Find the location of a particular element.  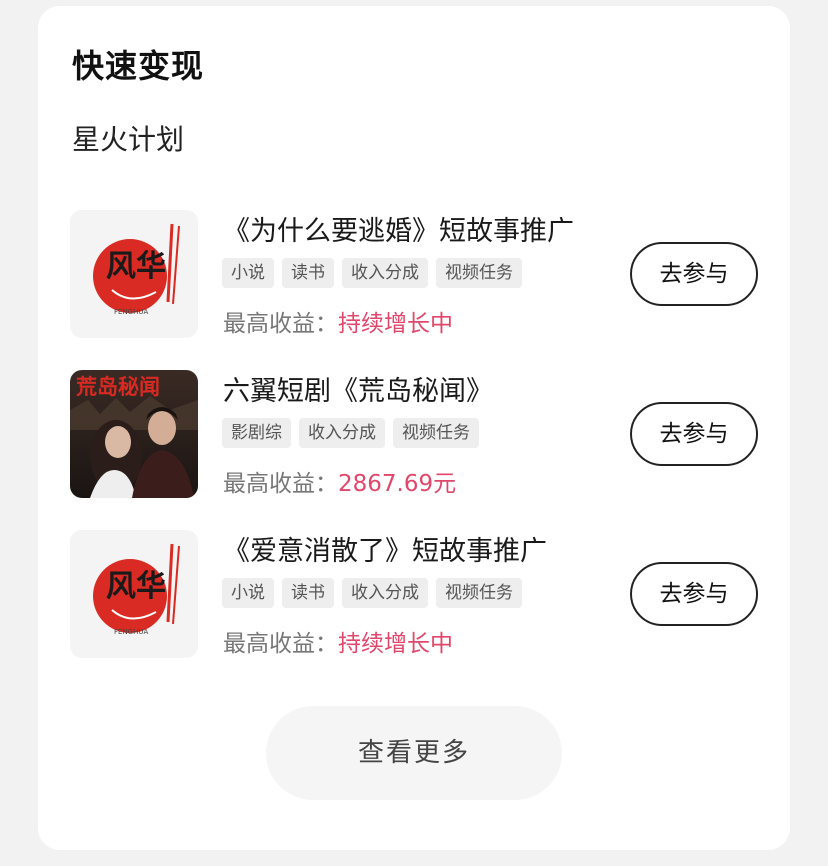

task-title: 《为什么要逃婚》短故事推广 is located at coordinates (398, 232).